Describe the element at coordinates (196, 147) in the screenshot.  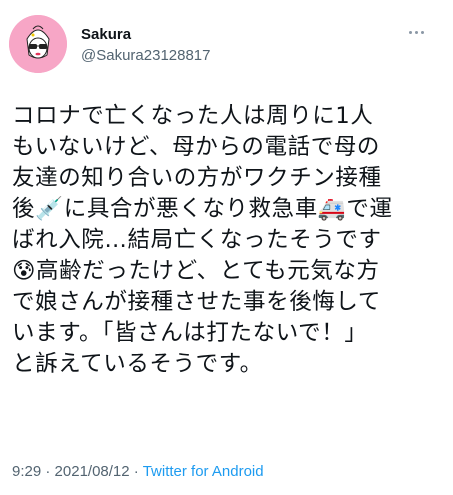
I see `tweet-text-line: もいないけど、母からの電話で母の` at that location.